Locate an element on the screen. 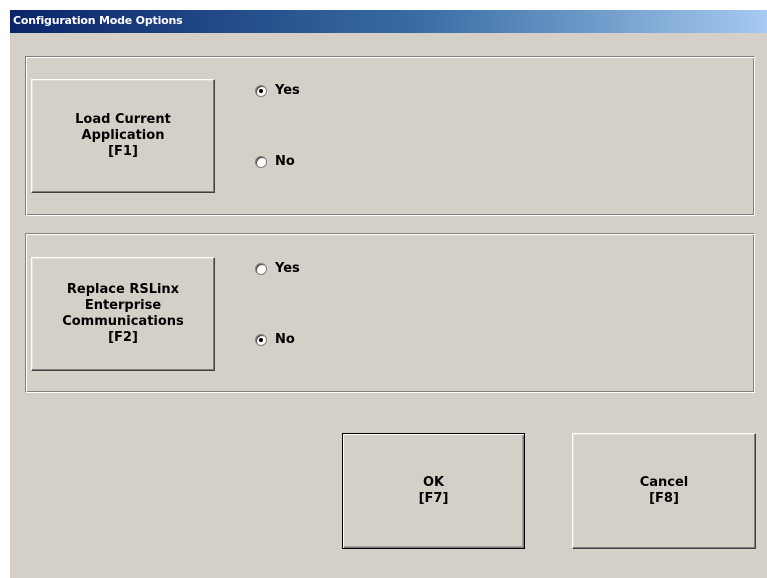 The height and width of the screenshot is (578, 767). load-app-no-radio: No is located at coordinates (275, 161).